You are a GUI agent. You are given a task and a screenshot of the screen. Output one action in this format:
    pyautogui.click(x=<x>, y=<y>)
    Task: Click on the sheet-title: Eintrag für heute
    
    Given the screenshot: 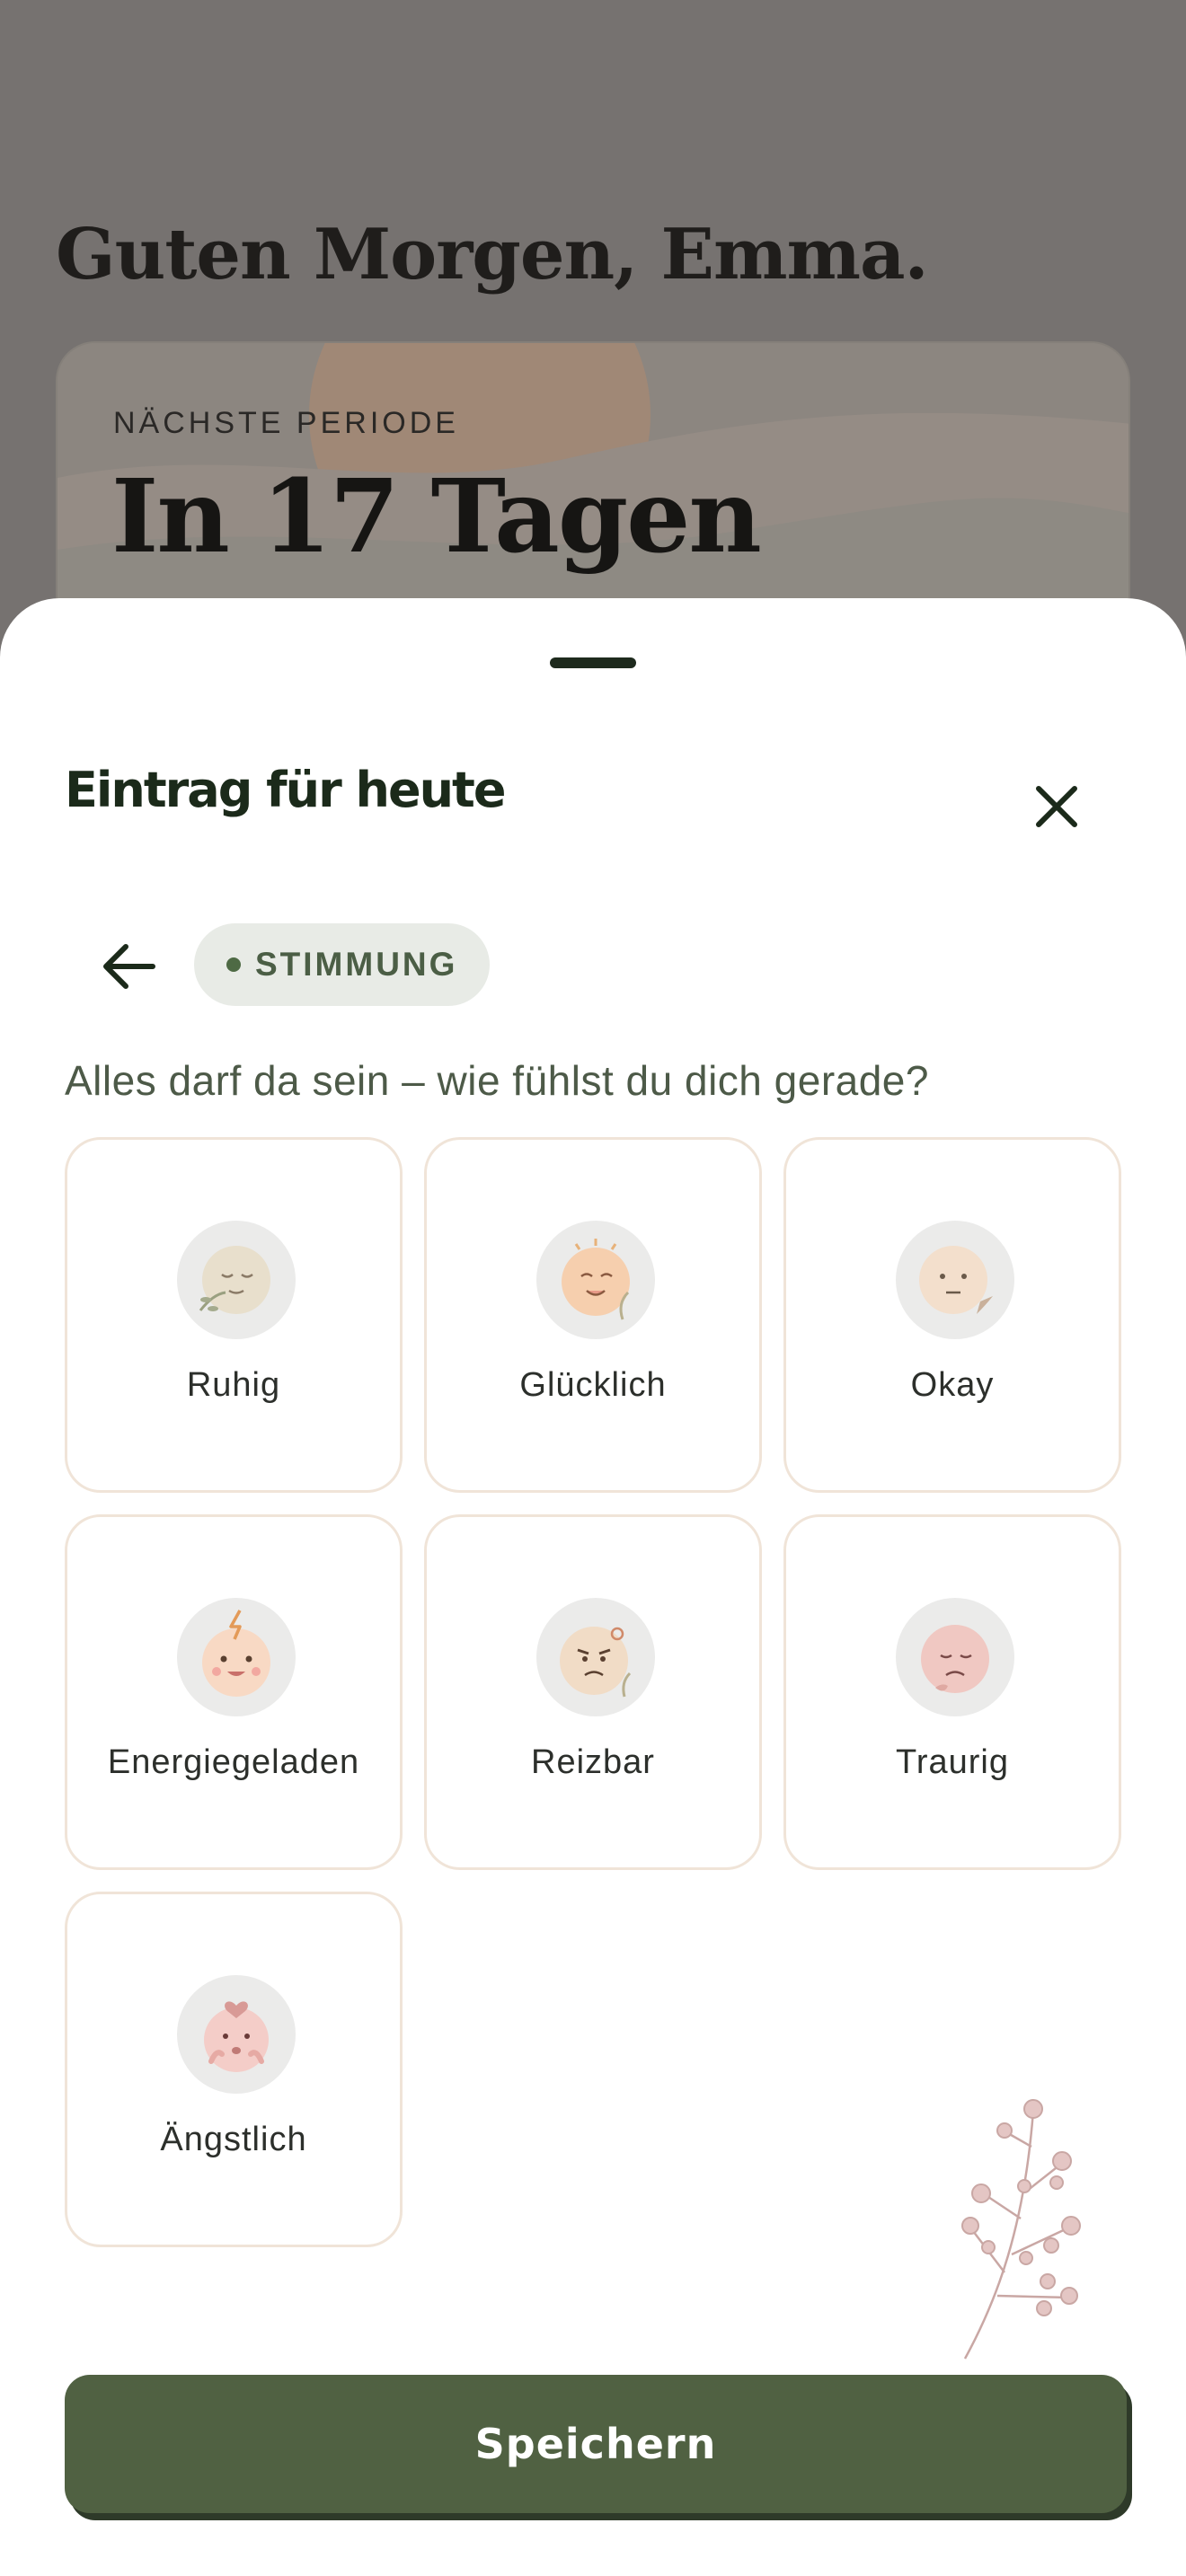 What is the action you would take?
    pyautogui.click(x=285, y=790)
    